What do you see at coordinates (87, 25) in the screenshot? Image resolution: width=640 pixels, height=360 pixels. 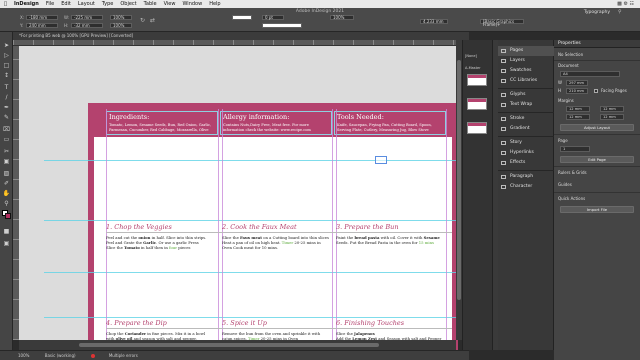 I see `h-field: -32 mm` at bounding box center [87, 25].